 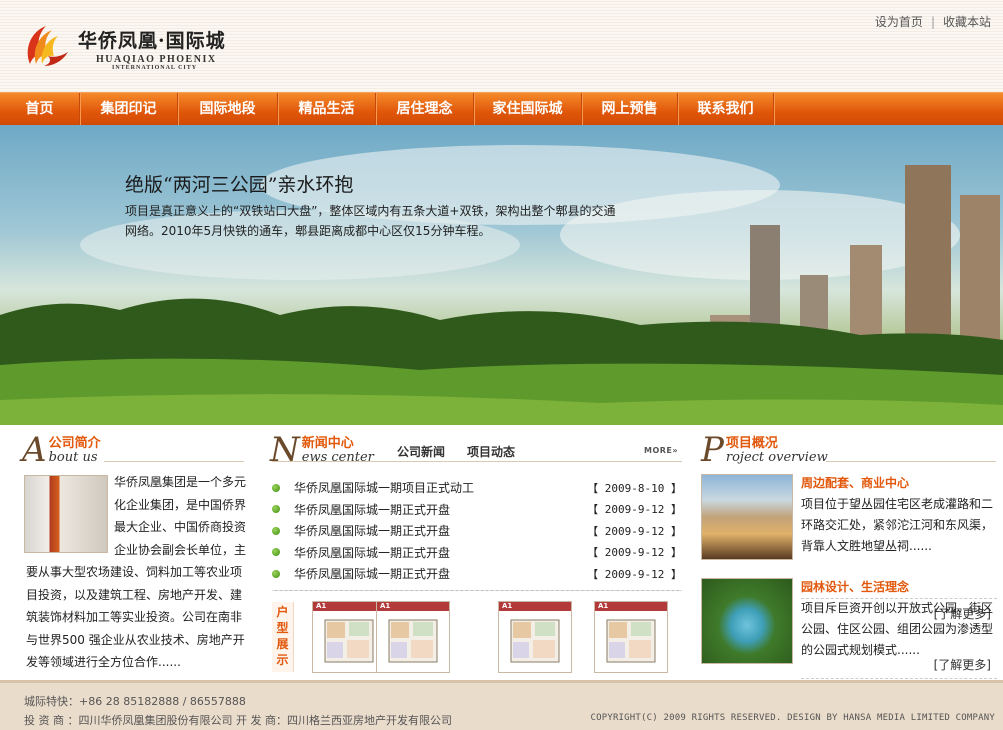 I want to click on news-heading-cn: 新闻中心, so click(x=327, y=443).